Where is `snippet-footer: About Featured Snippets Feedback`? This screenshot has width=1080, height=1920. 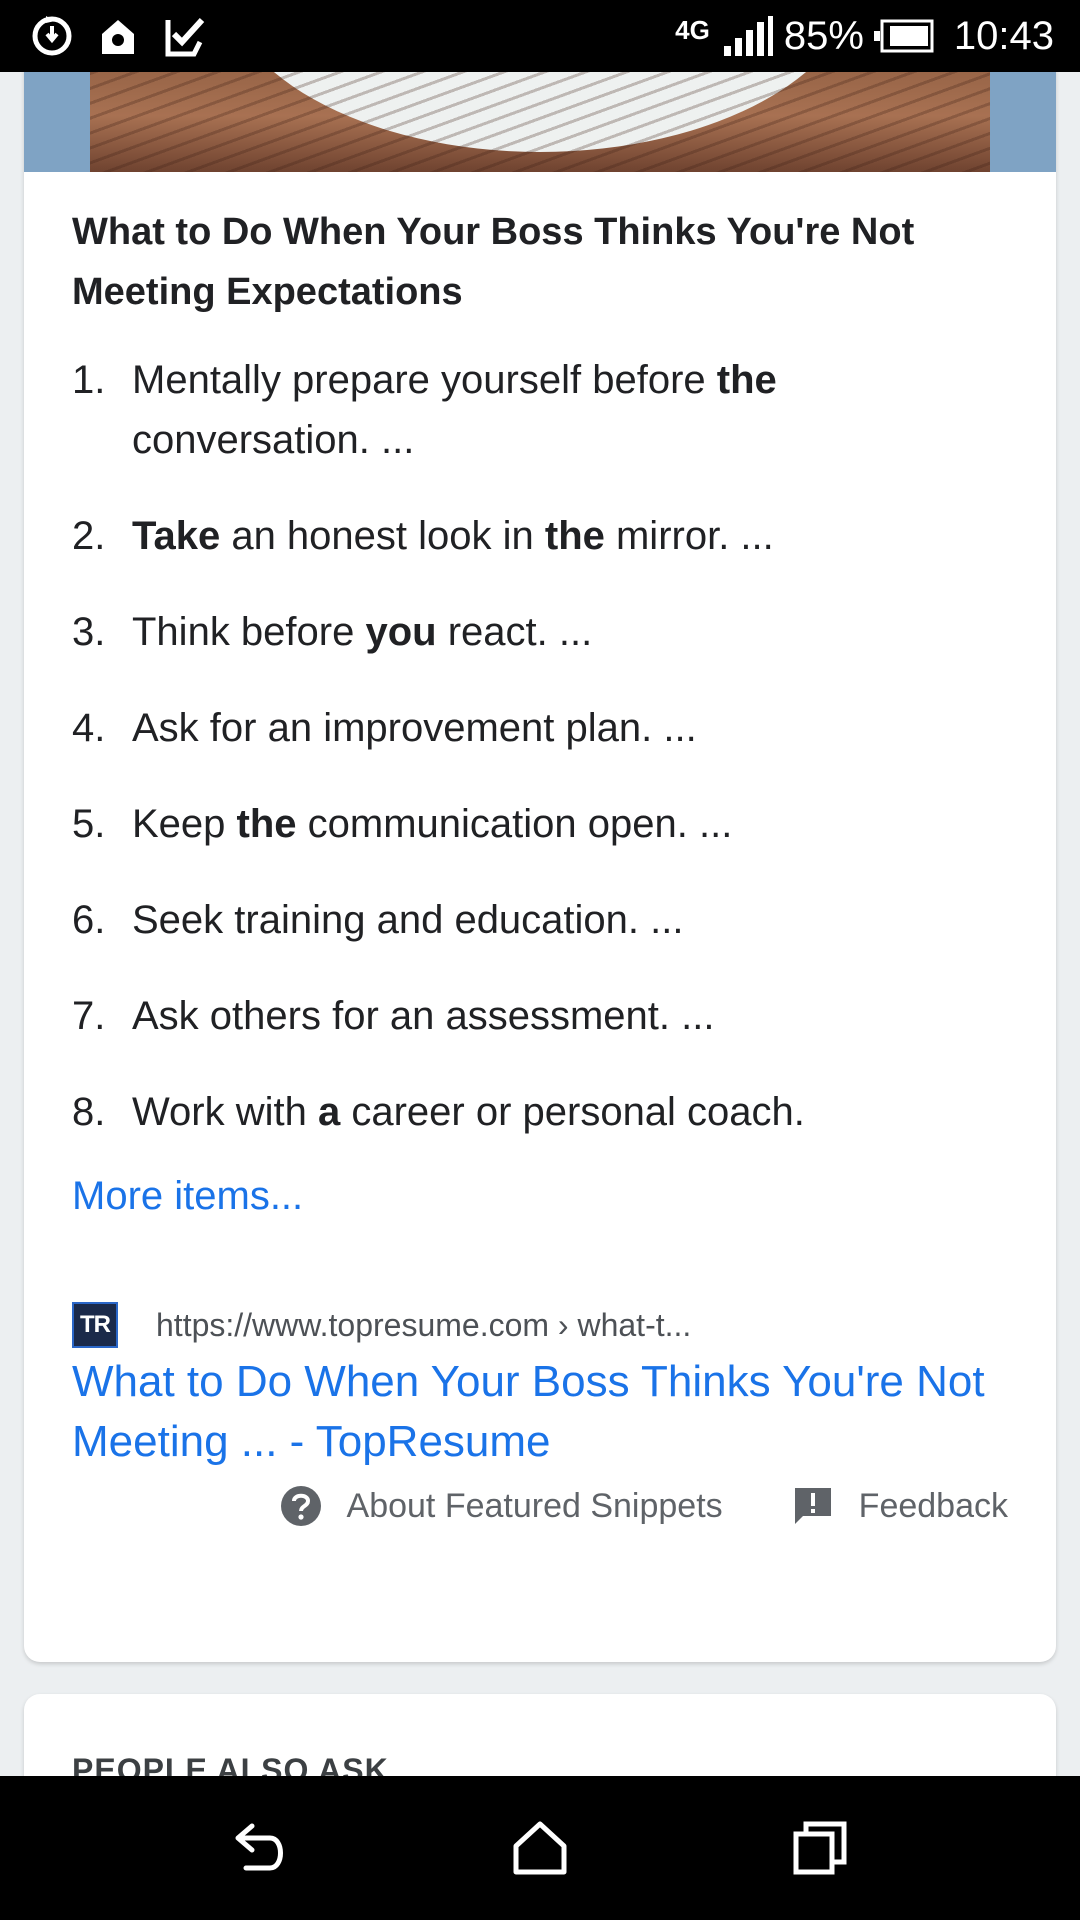 snippet-footer: About Featured Snippets Feedback is located at coordinates (643, 1506).